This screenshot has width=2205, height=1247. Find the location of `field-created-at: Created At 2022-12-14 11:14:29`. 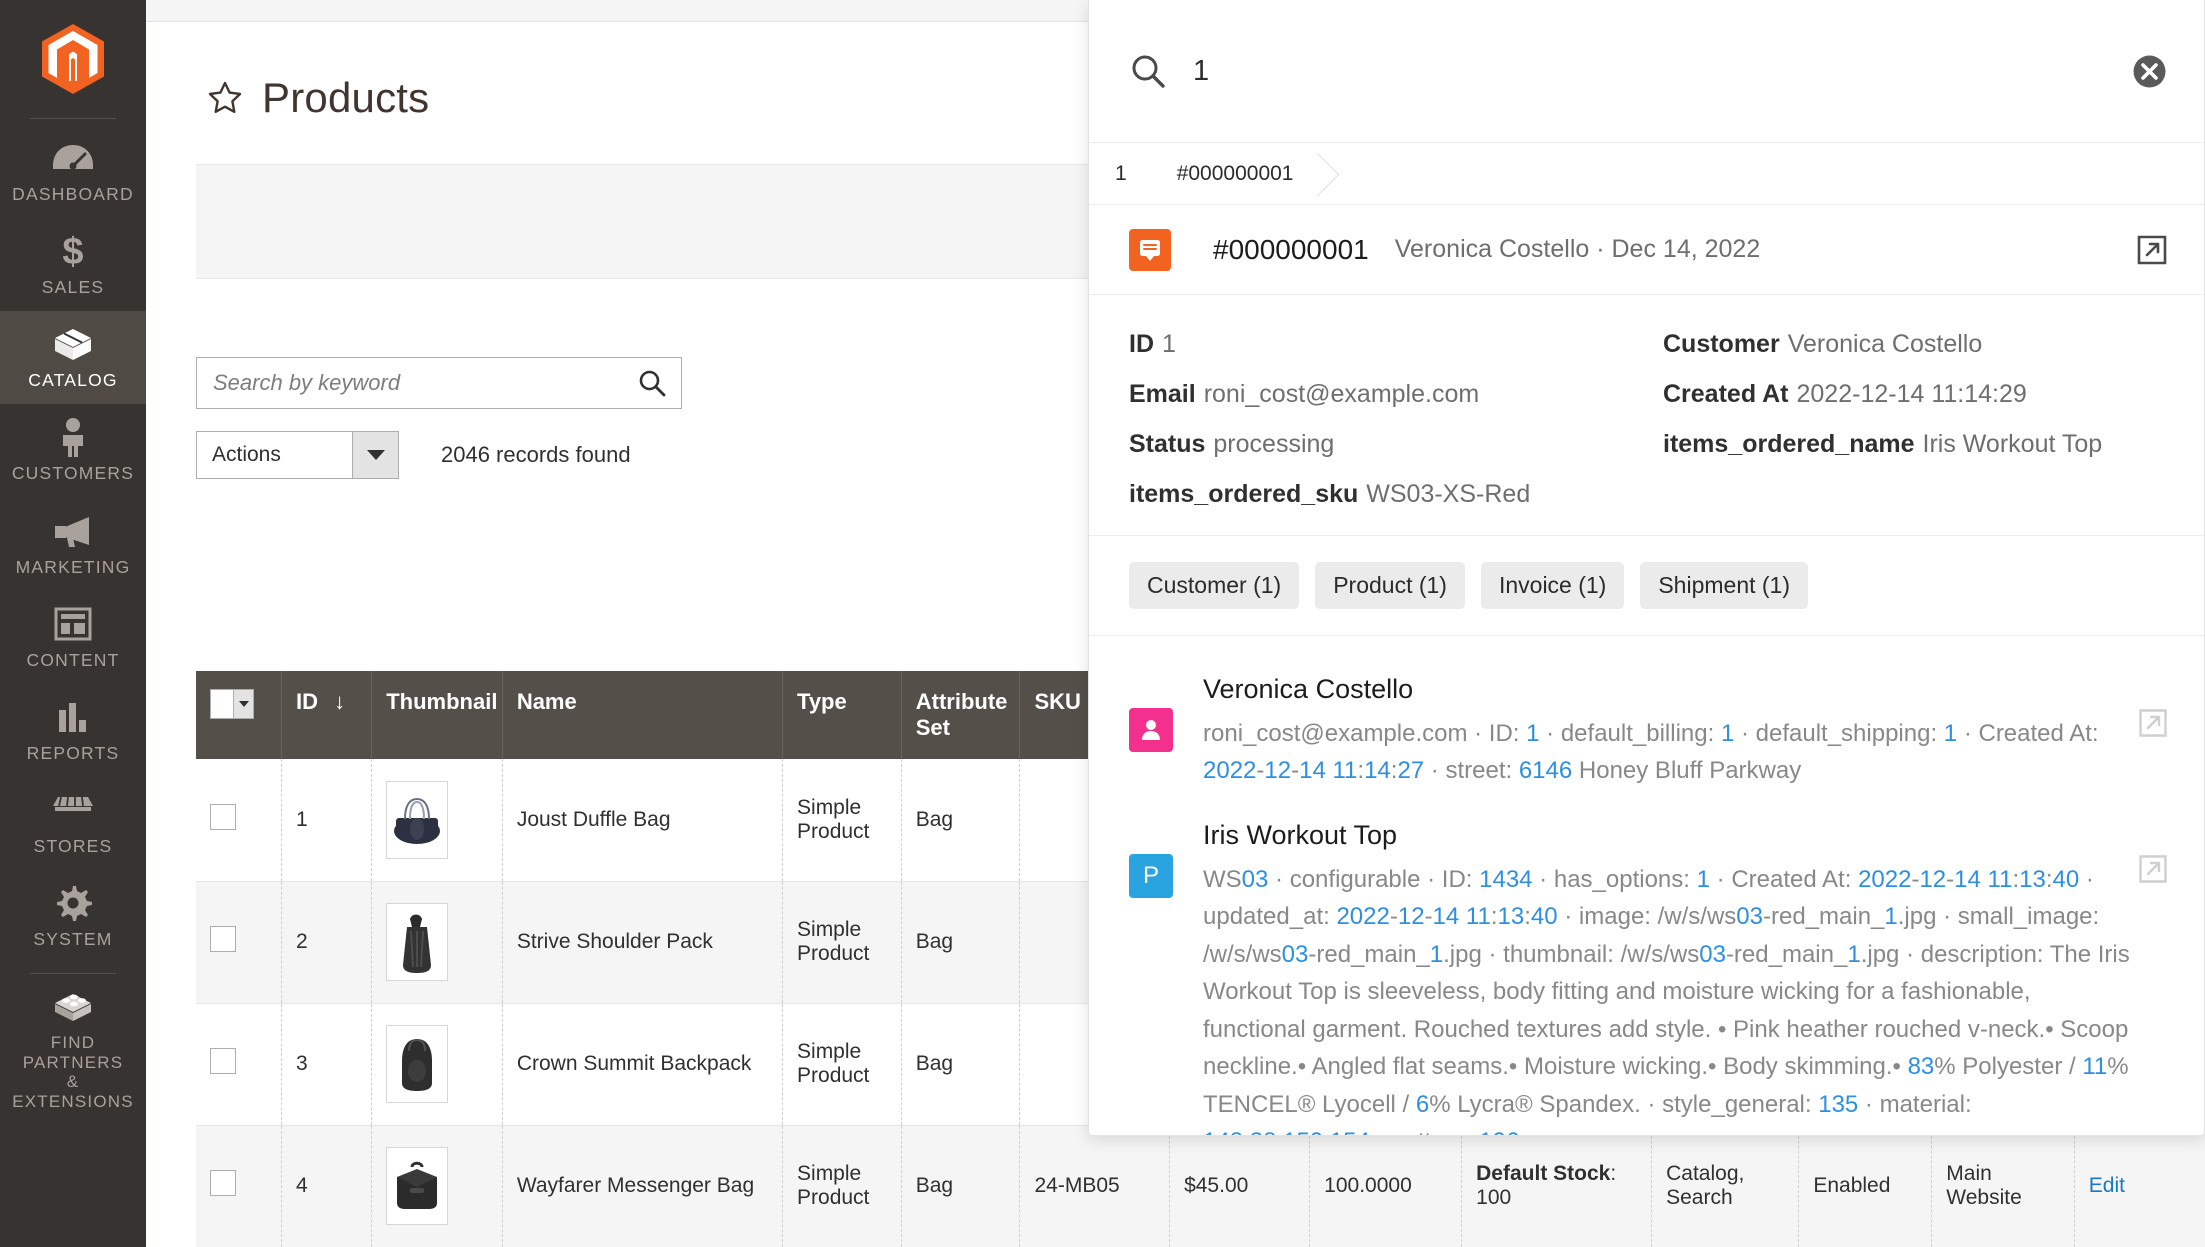

field-created-at: Created At 2022-12-14 11:14:29 is located at coordinates (1913, 394).